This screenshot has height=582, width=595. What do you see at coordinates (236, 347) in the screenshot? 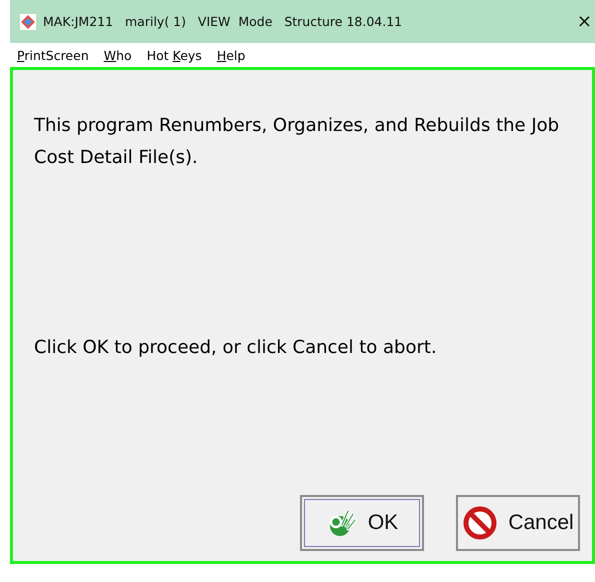
I see `prompt-text: Click OK to proceed, or click Cancel to abort.` at bounding box center [236, 347].